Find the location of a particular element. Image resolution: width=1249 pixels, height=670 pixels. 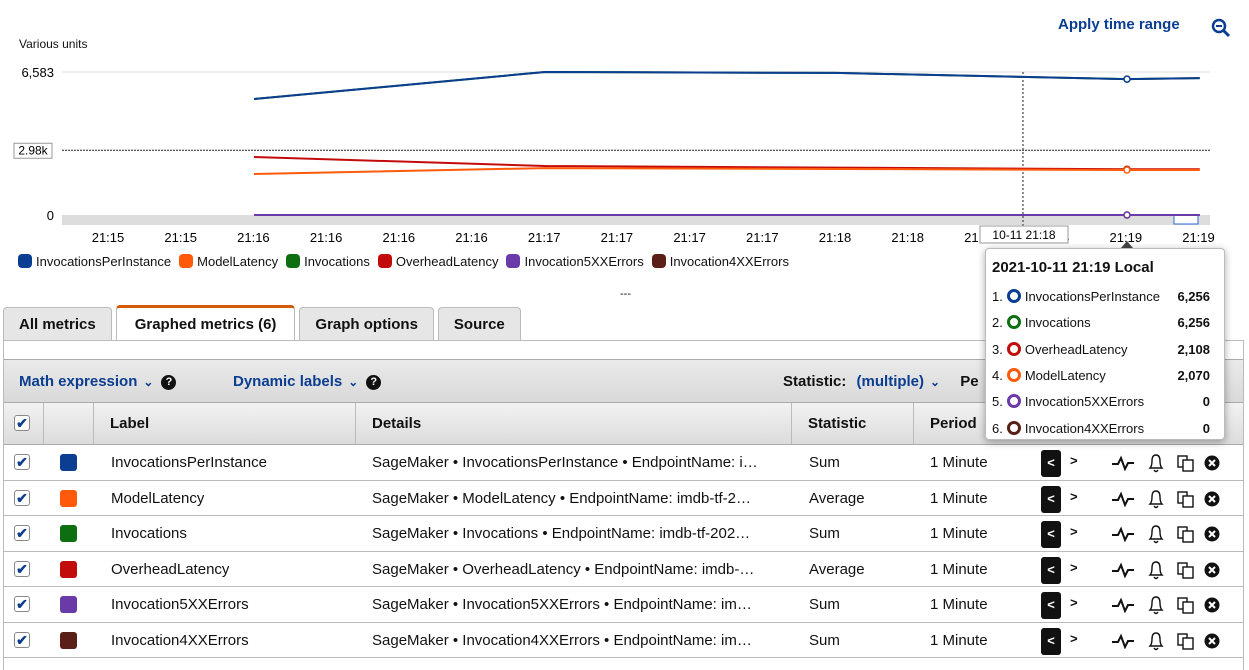

tab-all-metrics: All metrics is located at coordinates (57, 323).